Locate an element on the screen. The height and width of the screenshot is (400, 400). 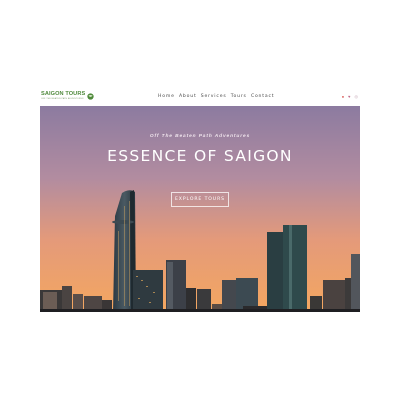
nav-contact: Contact is located at coordinates (262, 96).